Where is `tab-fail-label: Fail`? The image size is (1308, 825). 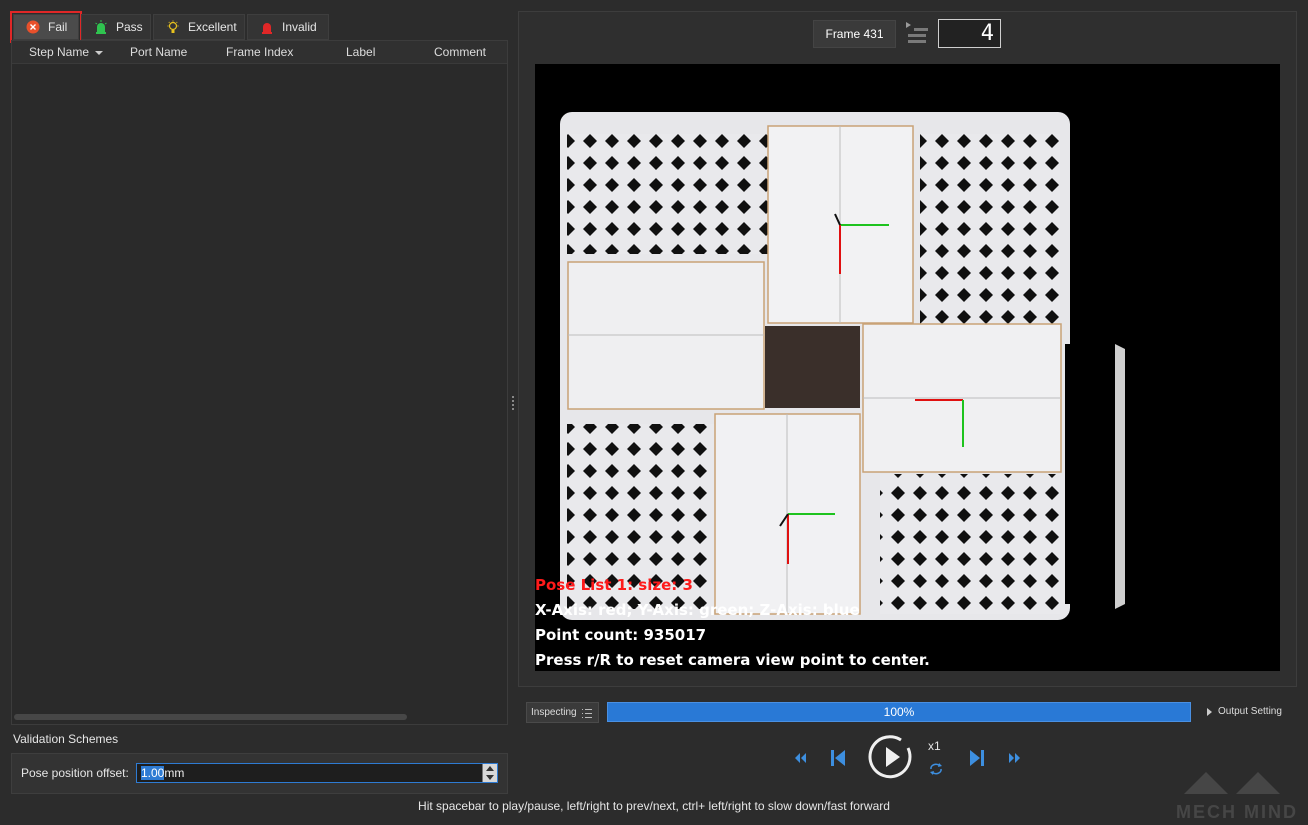
tab-fail-label: Fail is located at coordinates (58, 27).